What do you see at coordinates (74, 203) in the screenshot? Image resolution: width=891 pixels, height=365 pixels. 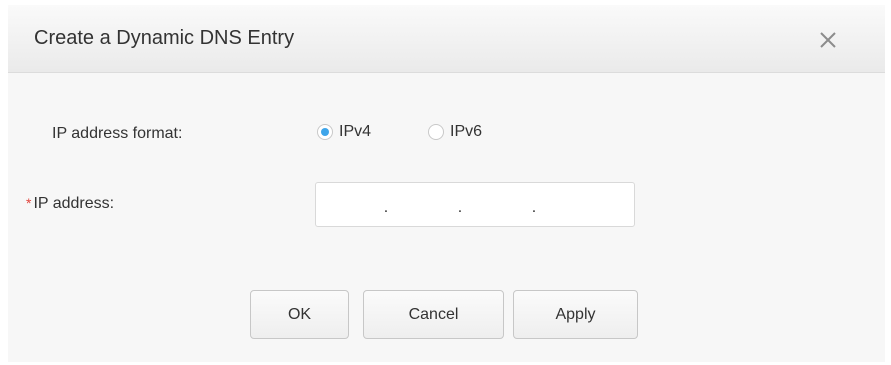 I see `ip-address-label: IP address:` at bounding box center [74, 203].